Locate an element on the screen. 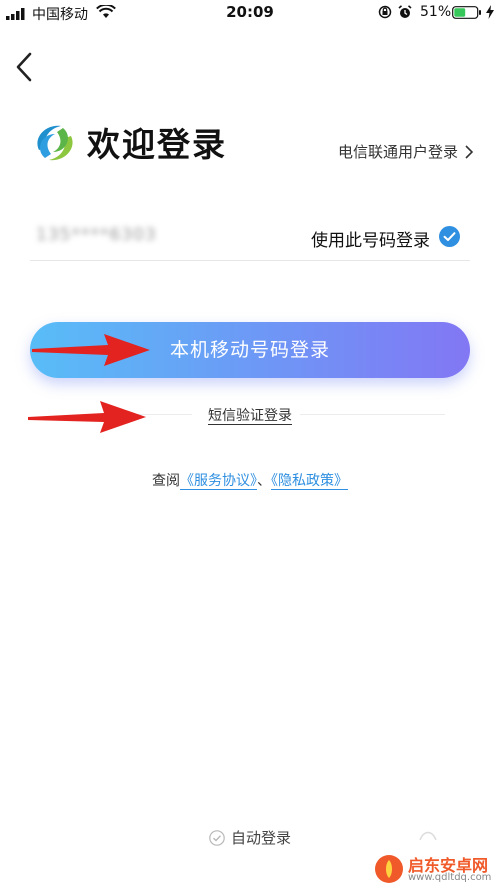  watermark: 启东安卓网 www.qdltdq.com is located at coordinates (437, 870).